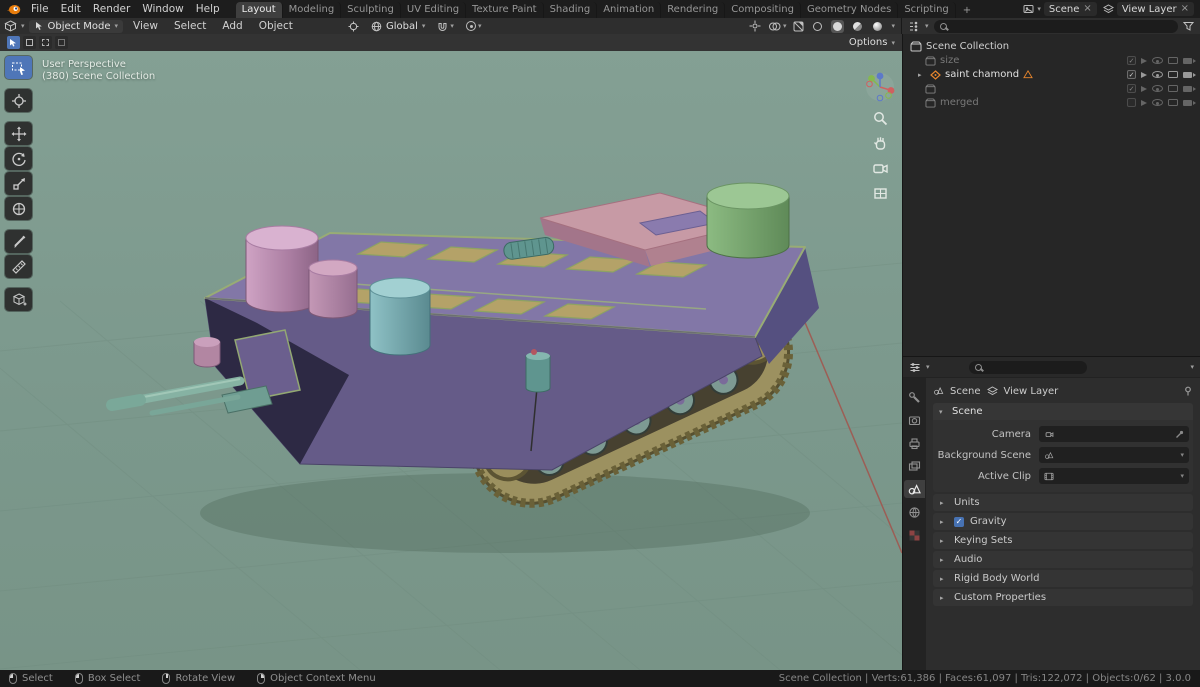  What do you see at coordinates (473, 26) in the screenshot?
I see `proportional-editing-toggle: ▾` at bounding box center [473, 26].